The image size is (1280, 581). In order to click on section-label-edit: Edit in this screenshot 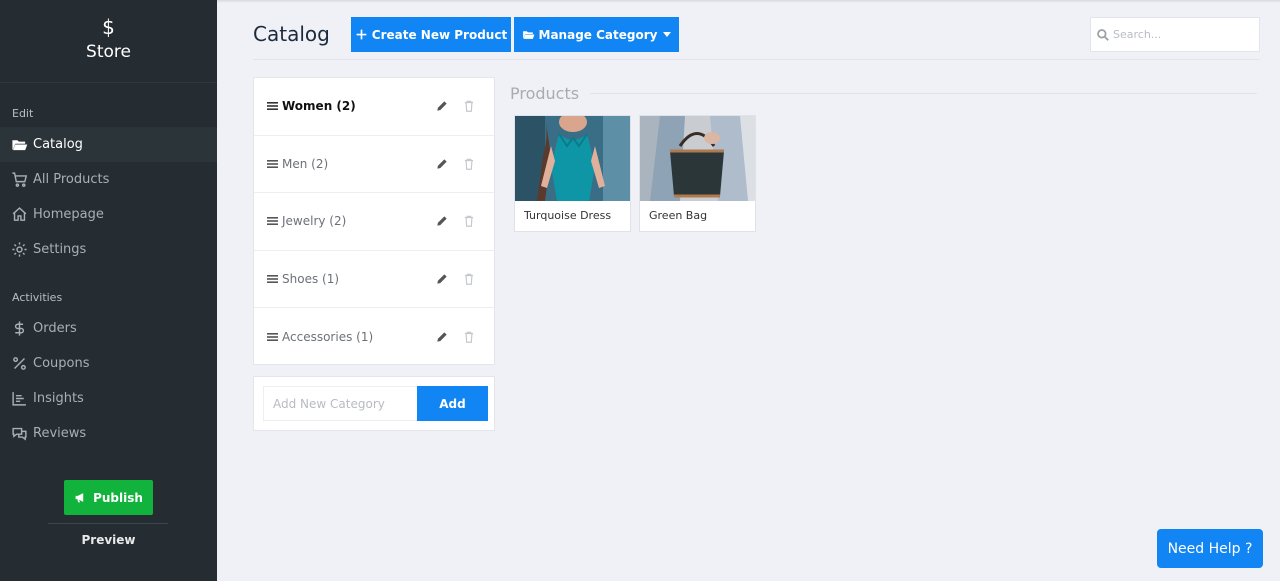, I will do `click(23, 113)`.